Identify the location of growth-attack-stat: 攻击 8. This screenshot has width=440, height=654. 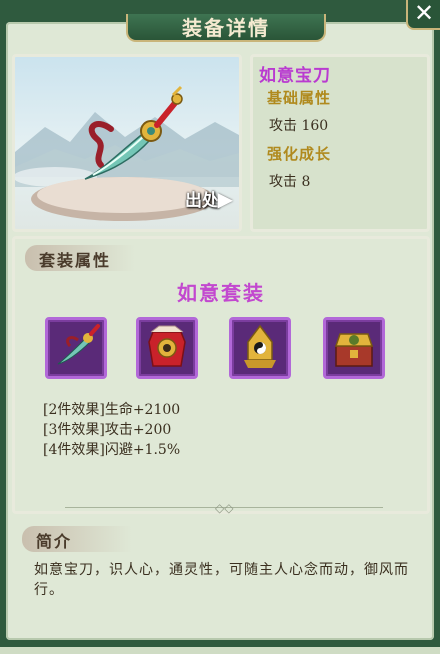
(290, 182).